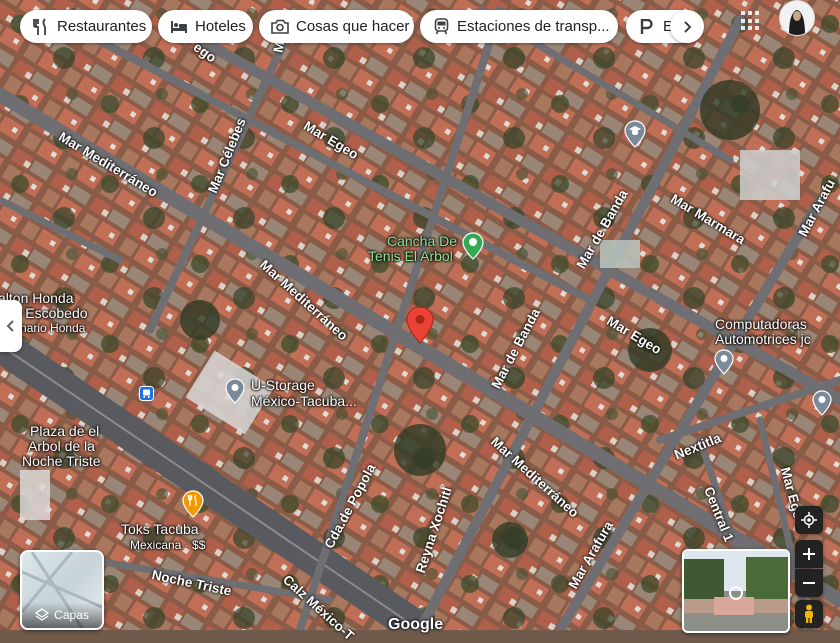 Image resolution: width=840 pixels, height=643 pixels. I want to click on pegman-icon, so click(809, 613).